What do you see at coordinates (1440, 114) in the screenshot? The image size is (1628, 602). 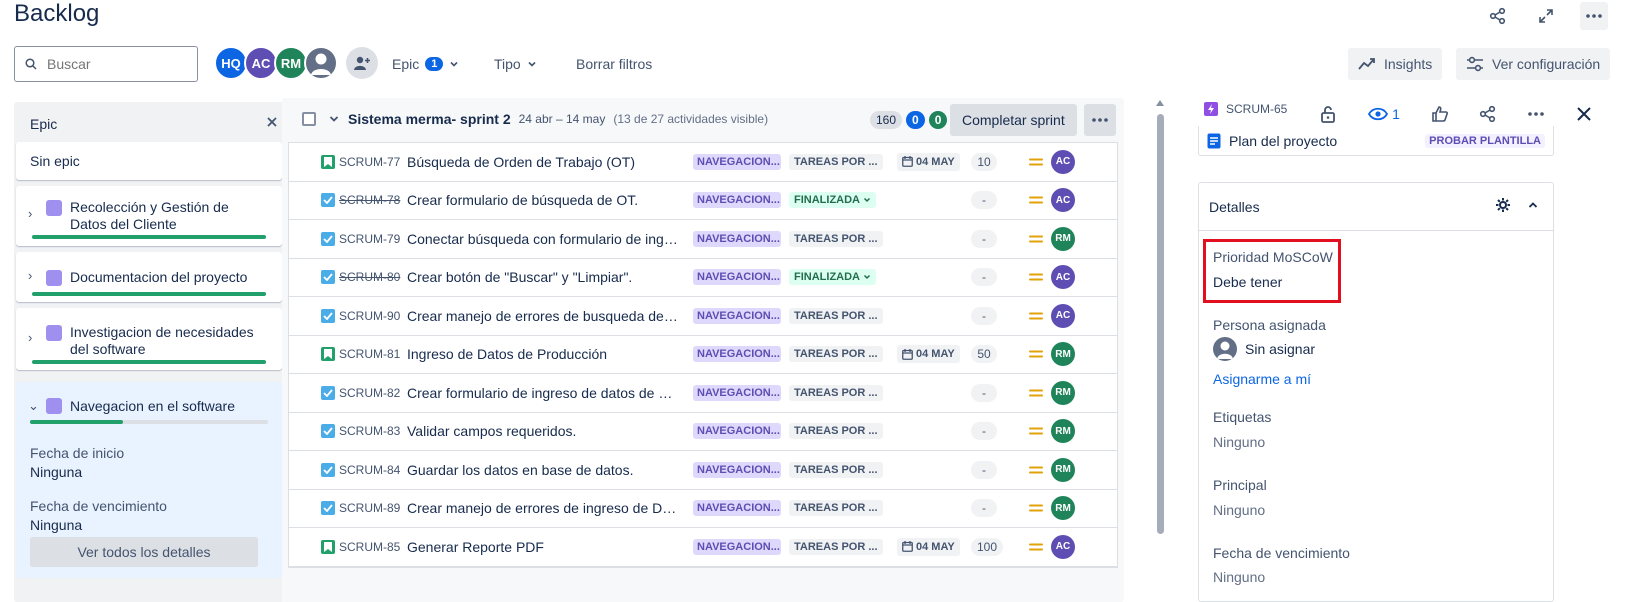 I see `thumbs-up-icon` at bounding box center [1440, 114].